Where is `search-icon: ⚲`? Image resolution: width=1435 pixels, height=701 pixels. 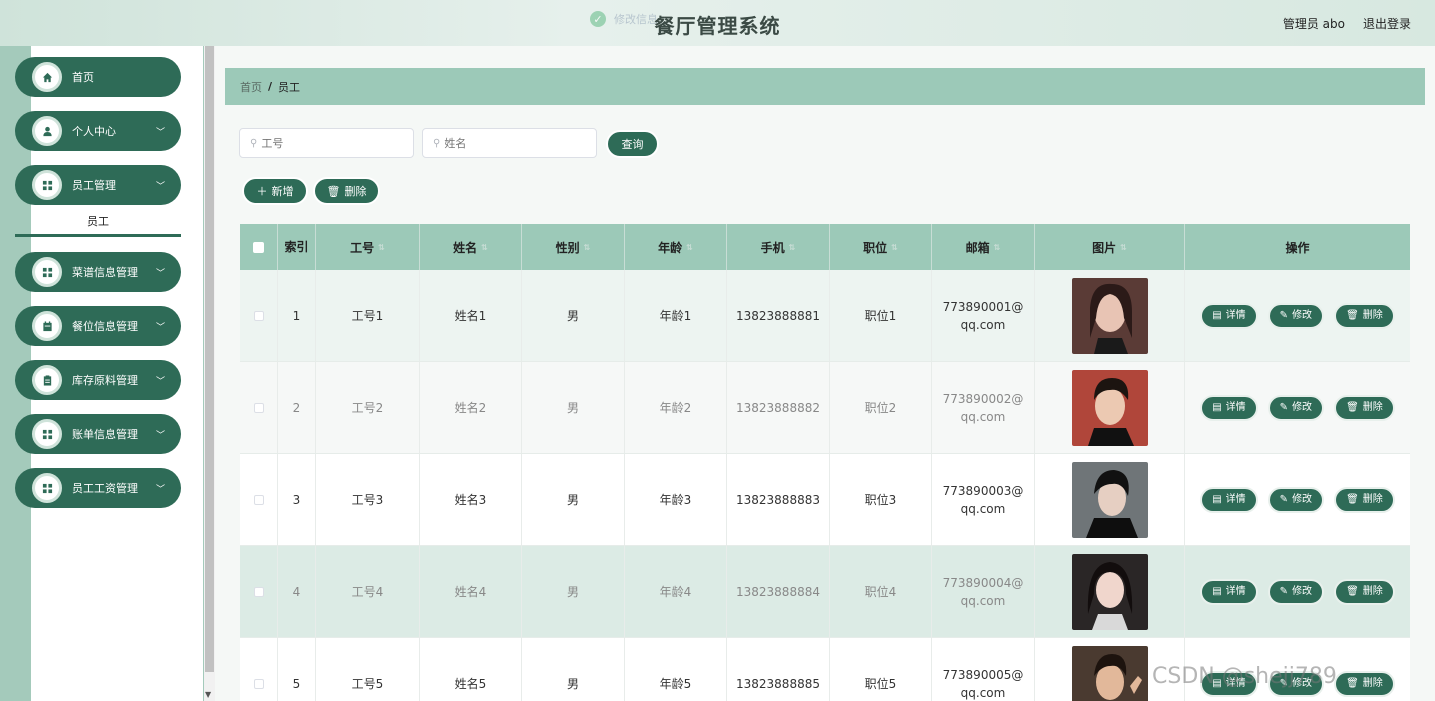
search-icon: ⚲ is located at coordinates (254, 143).